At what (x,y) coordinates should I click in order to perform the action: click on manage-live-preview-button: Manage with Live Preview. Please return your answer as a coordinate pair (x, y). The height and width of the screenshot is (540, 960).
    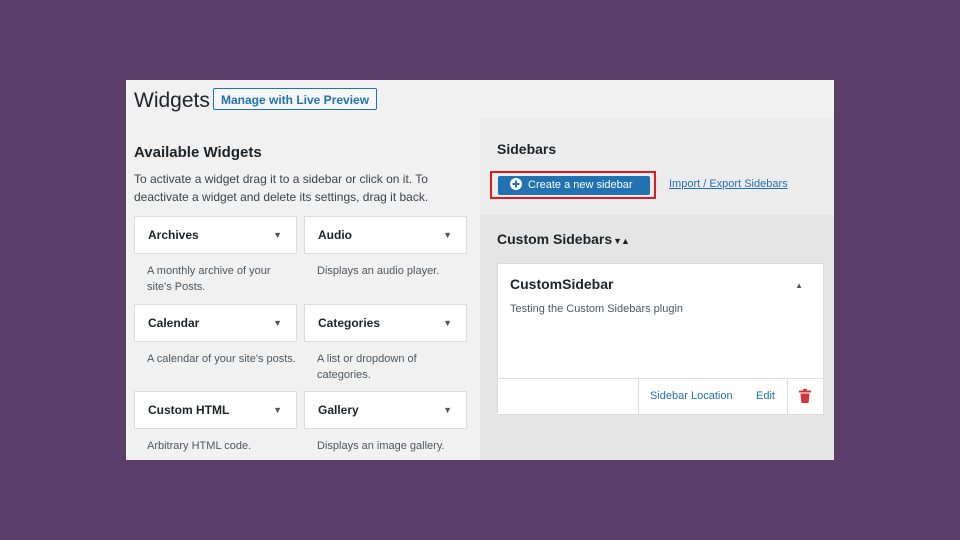
    Looking at the image, I should click on (295, 99).